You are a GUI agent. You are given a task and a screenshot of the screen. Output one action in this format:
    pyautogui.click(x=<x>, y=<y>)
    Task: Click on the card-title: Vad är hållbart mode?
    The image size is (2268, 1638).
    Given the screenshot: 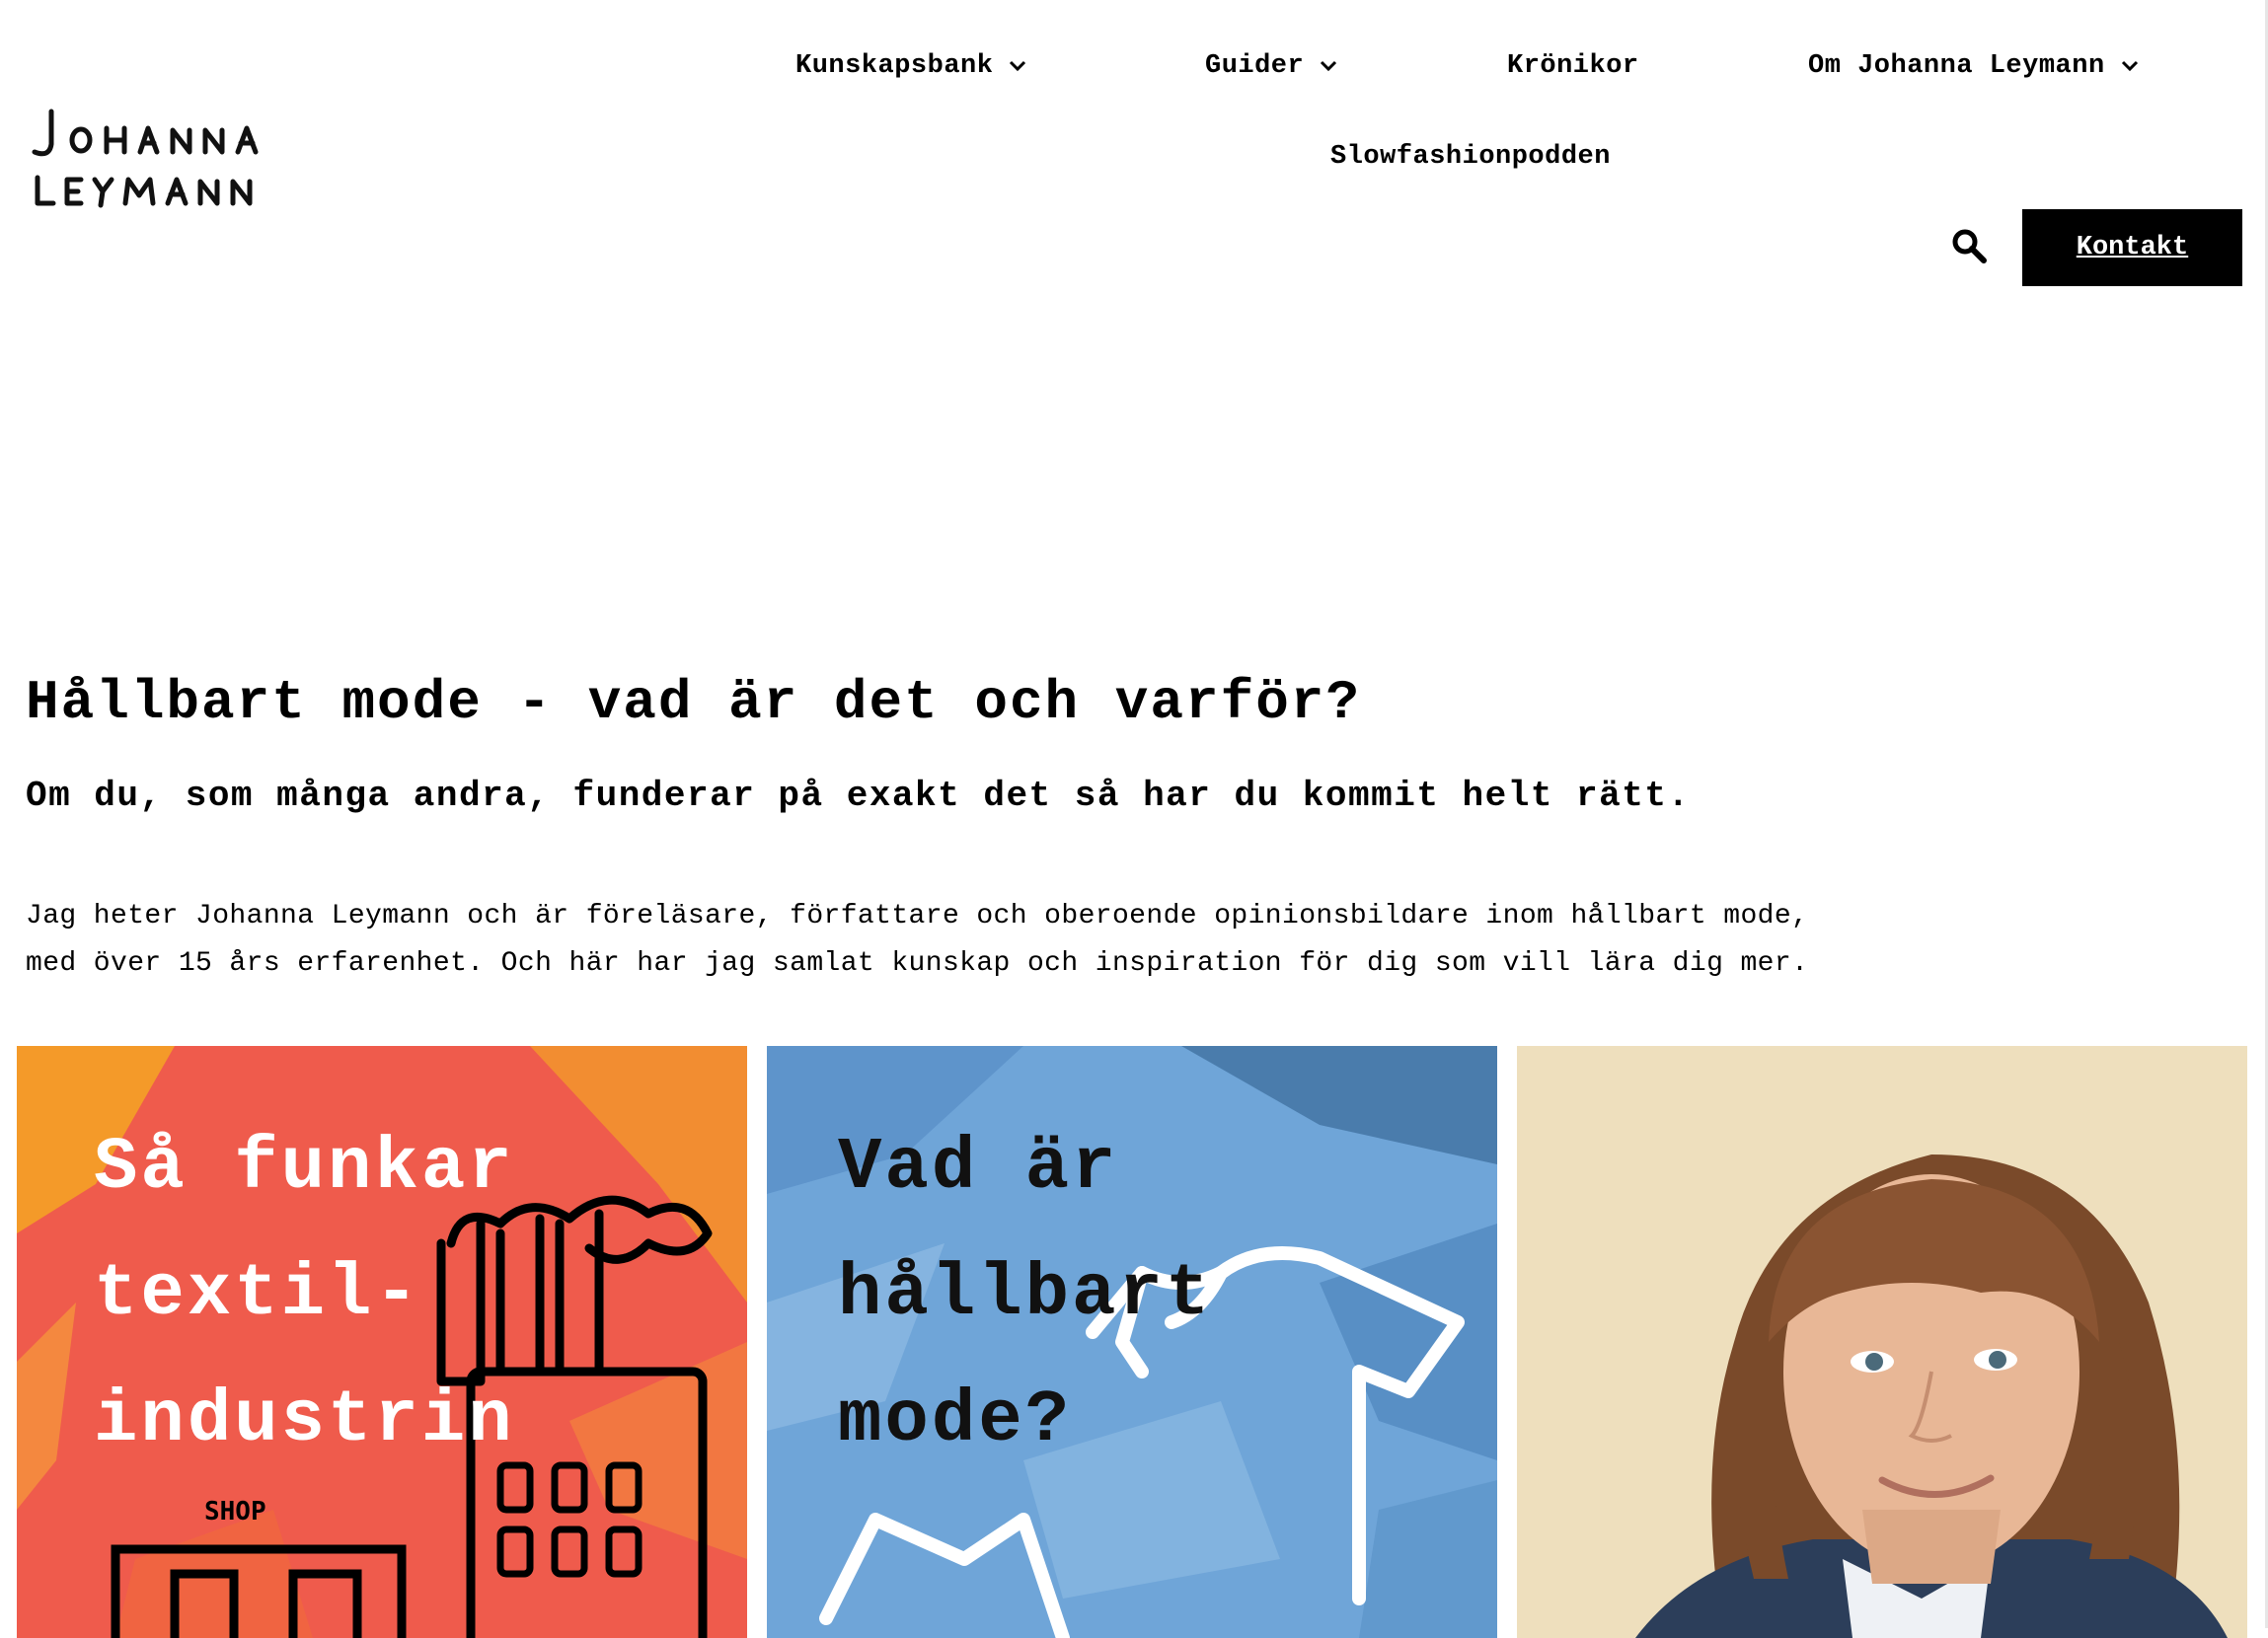 What is the action you would take?
    pyautogui.click(x=1025, y=1294)
    